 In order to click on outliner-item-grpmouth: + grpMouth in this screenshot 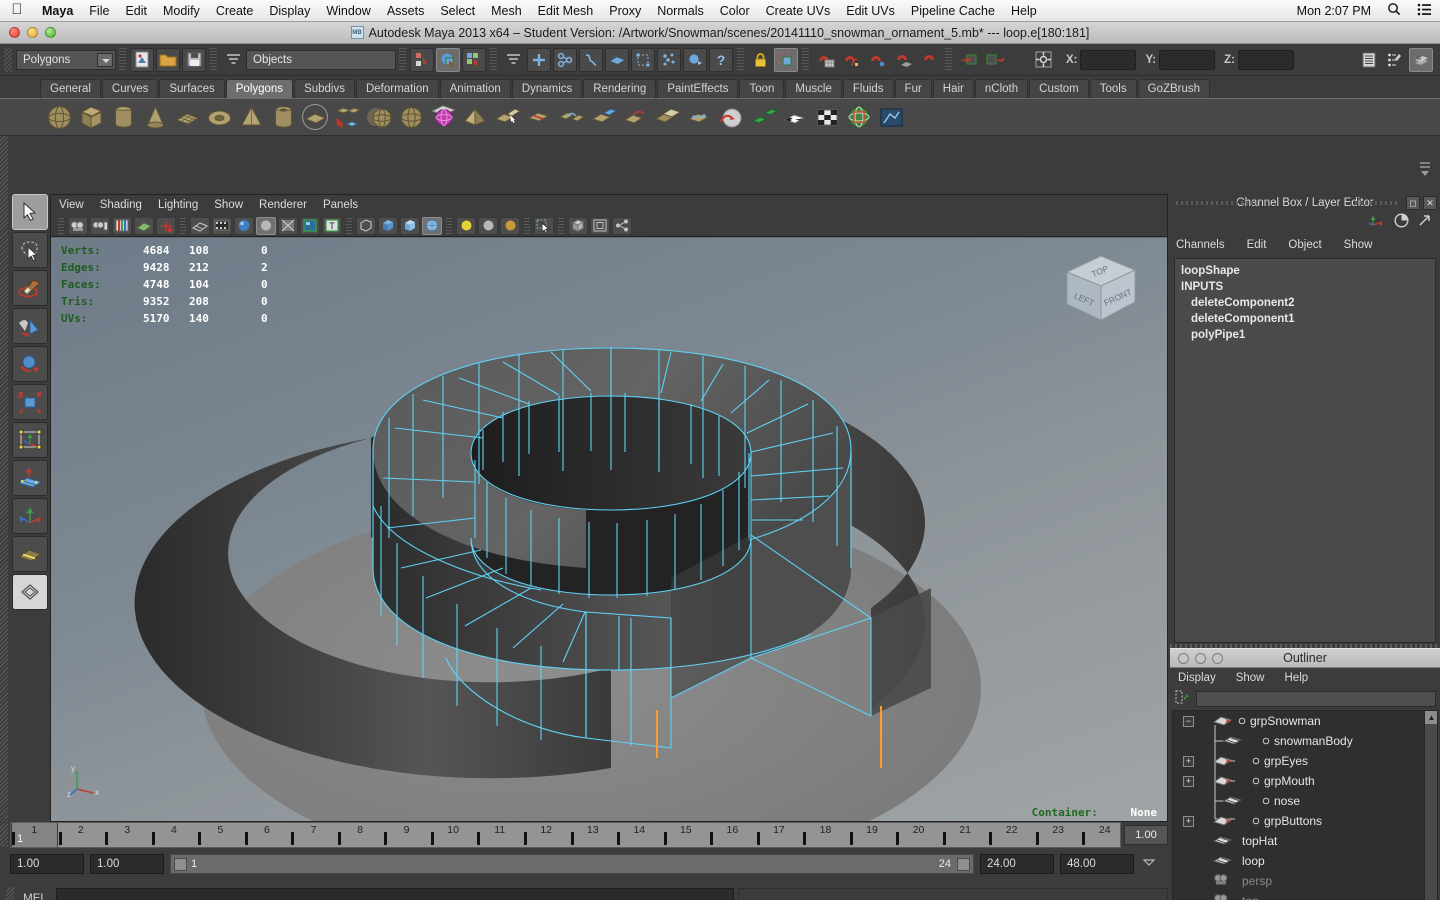, I will do `click(1305, 781)`.